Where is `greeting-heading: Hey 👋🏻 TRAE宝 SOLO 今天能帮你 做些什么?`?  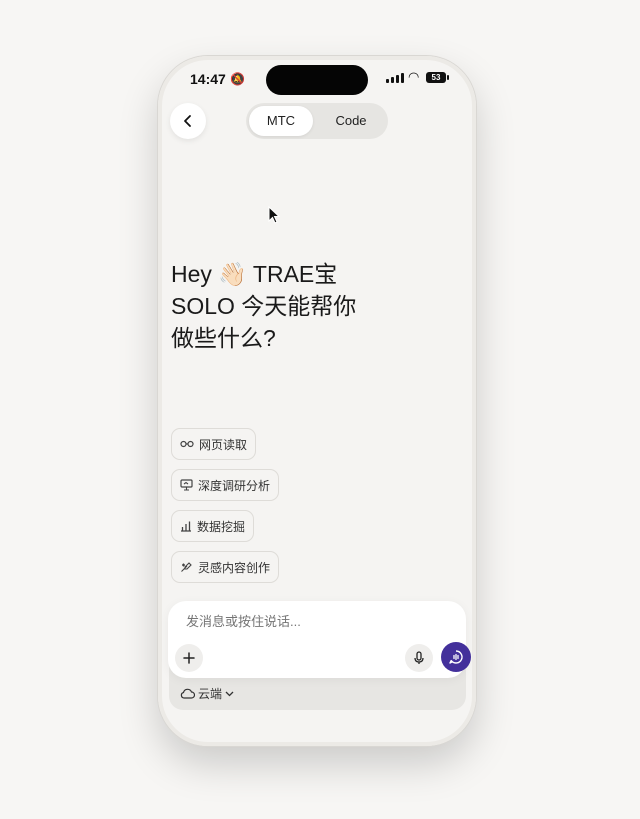
greeting-heading: Hey 👋🏻 TRAE宝 SOLO 今天能帮你 做些什么? is located at coordinates (276, 306).